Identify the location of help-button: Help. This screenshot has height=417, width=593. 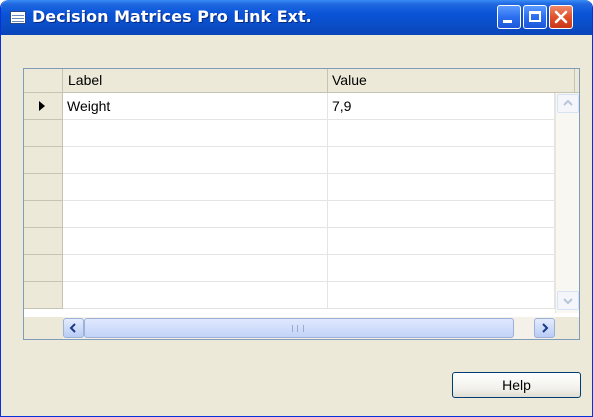
(516, 385).